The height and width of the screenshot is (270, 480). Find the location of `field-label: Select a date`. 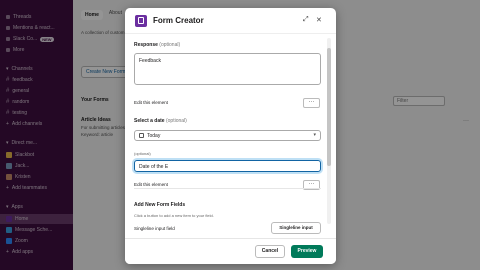

field-label: Select a date is located at coordinates (149, 121).